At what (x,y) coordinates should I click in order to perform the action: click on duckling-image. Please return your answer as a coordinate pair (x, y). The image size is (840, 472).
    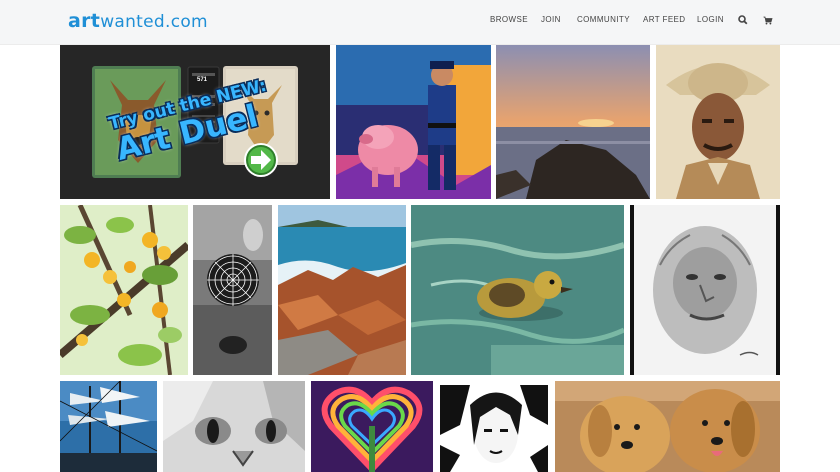
    Looking at the image, I should click on (517, 290).